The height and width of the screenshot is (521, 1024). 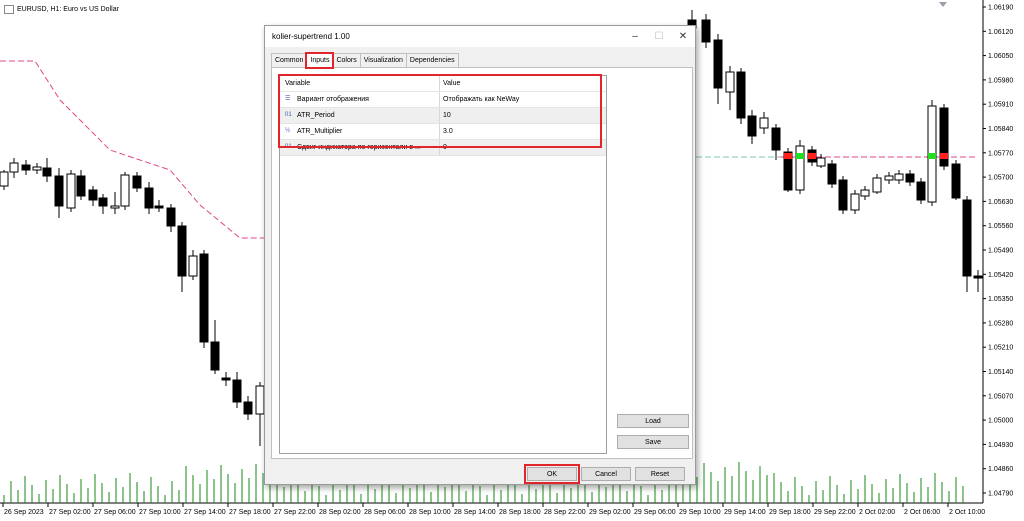 I want to click on time-tick-label: 2 Oct 06:00, so click(x=922, y=512).